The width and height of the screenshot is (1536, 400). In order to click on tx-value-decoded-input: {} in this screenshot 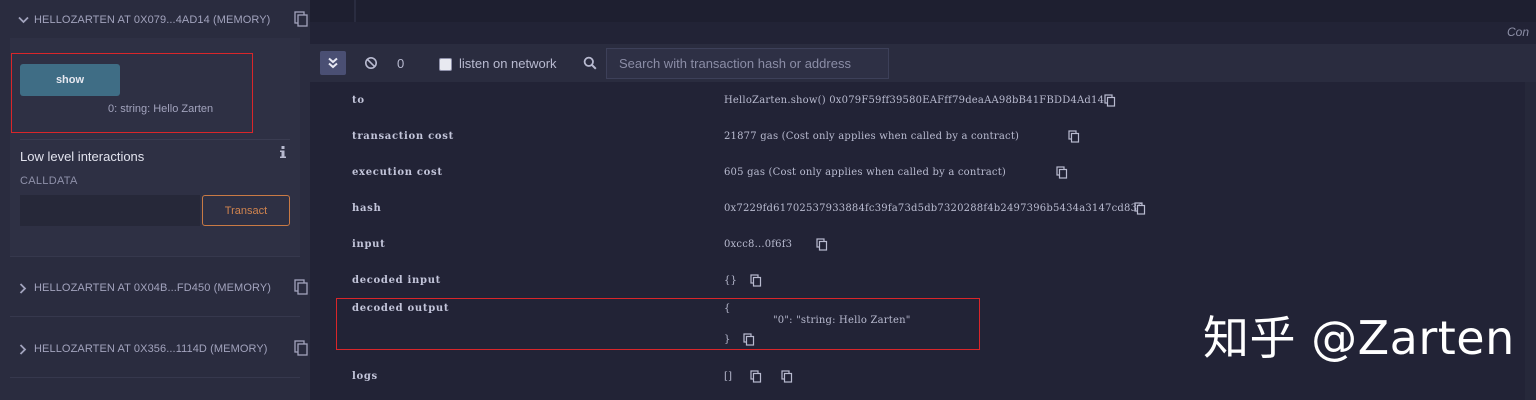, I will do `click(731, 280)`.